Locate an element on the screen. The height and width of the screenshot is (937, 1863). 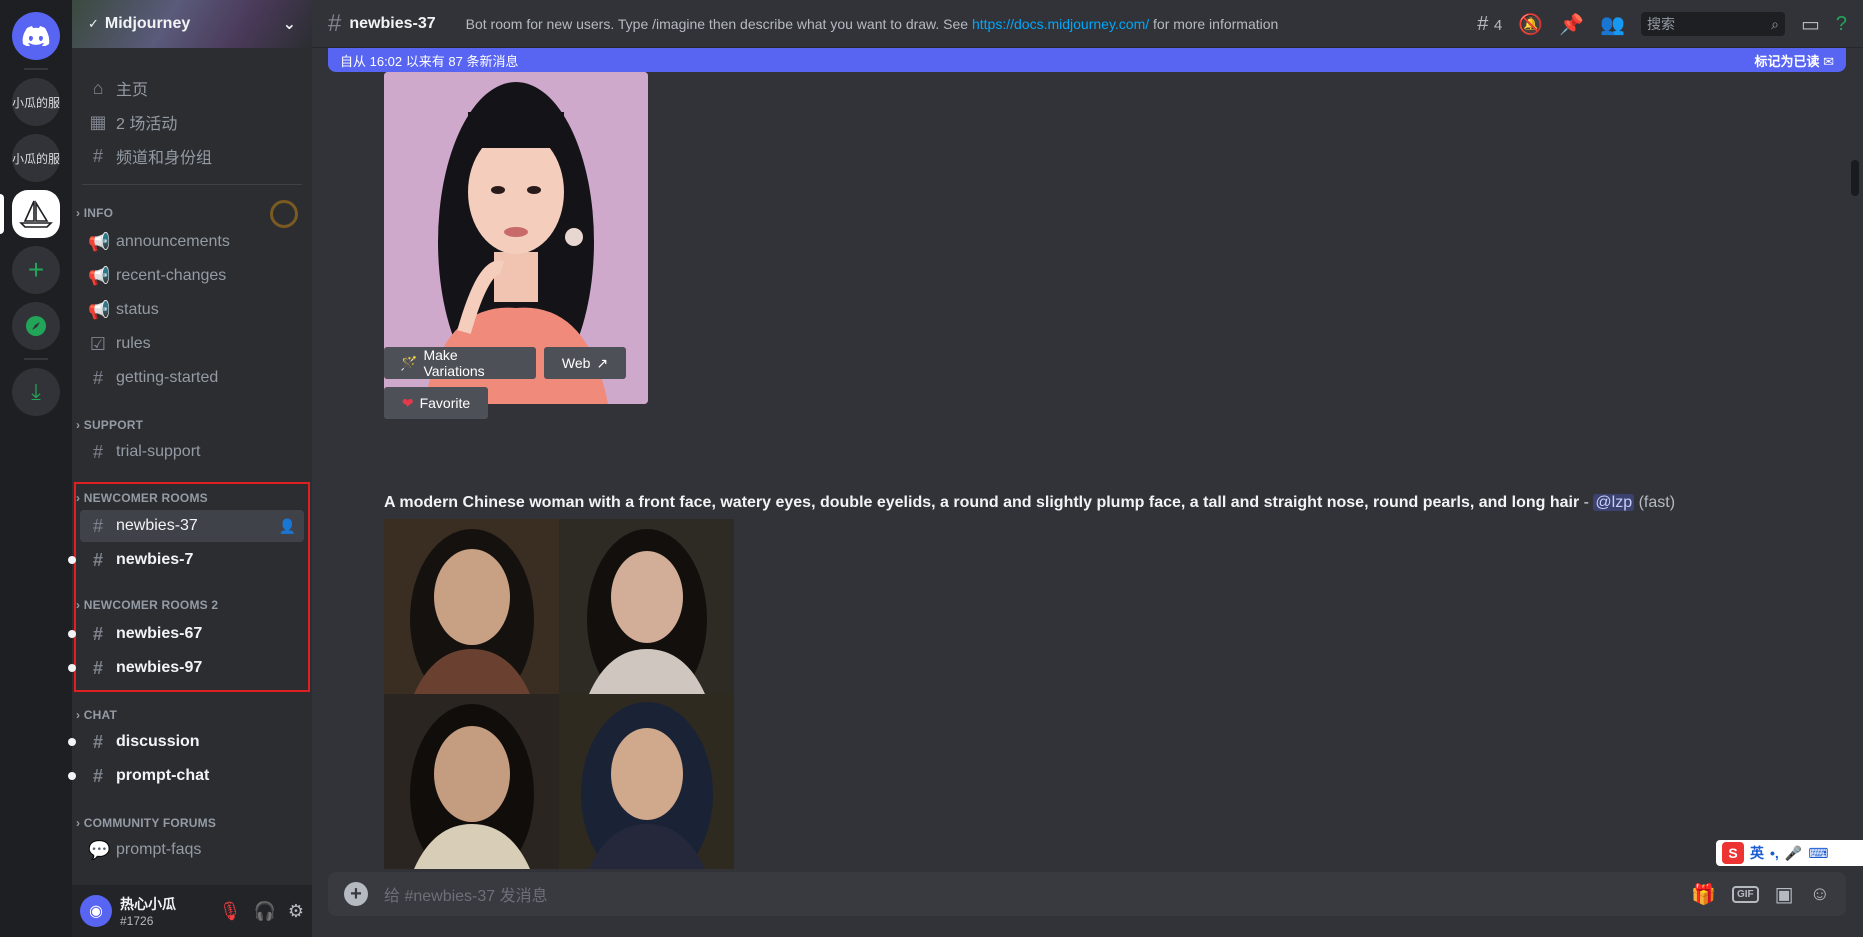
topic-link: https://docs.midjourney.com/ is located at coordinates (1060, 24).